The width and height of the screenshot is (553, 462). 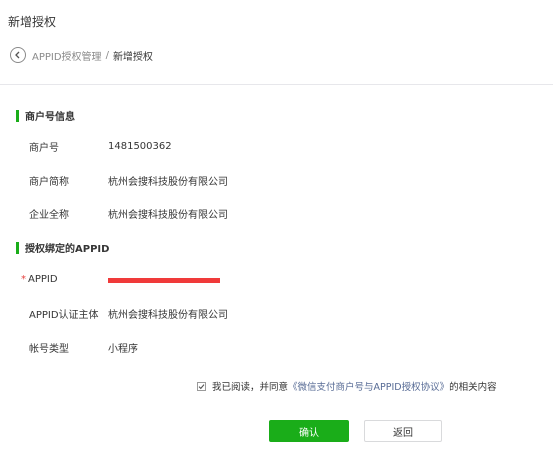 What do you see at coordinates (309, 431) in the screenshot?
I see `confirm-button: 确认` at bounding box center [309, 431].